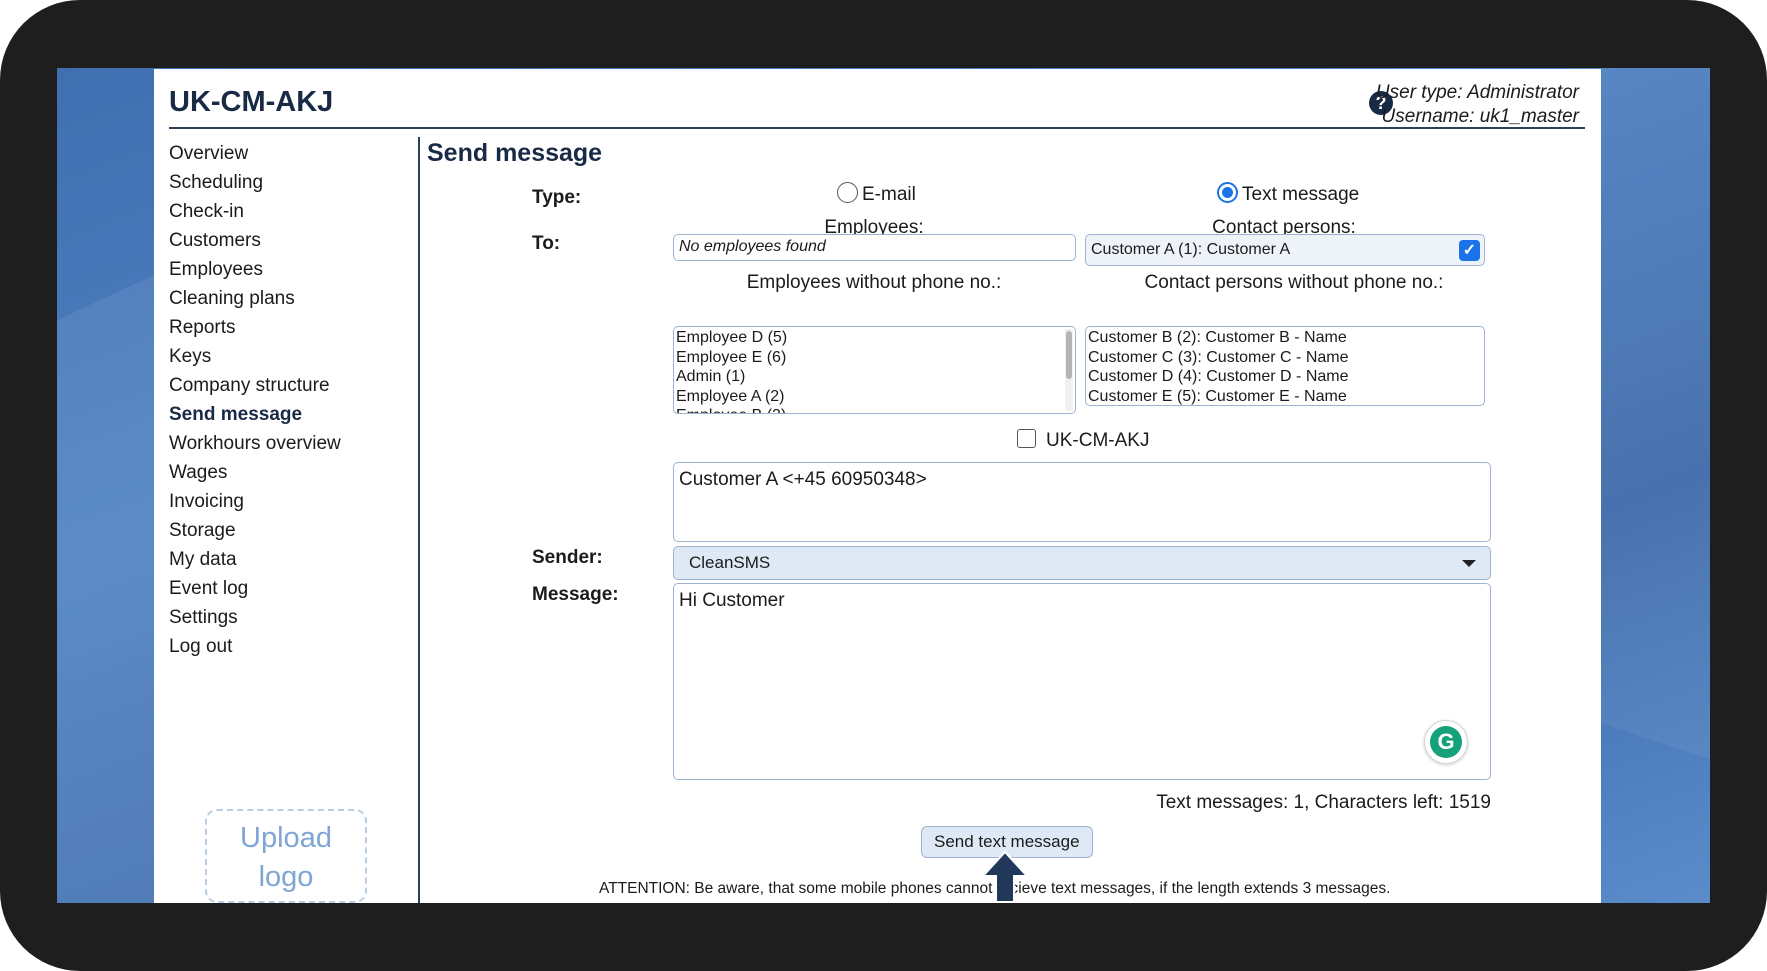 The width and height of the screenshot is (1767, 971). Describe the element at coordinates (294, 443) in the screenshot. I see `sidebar-item-workhours-overview: Workhours overview` at that location.